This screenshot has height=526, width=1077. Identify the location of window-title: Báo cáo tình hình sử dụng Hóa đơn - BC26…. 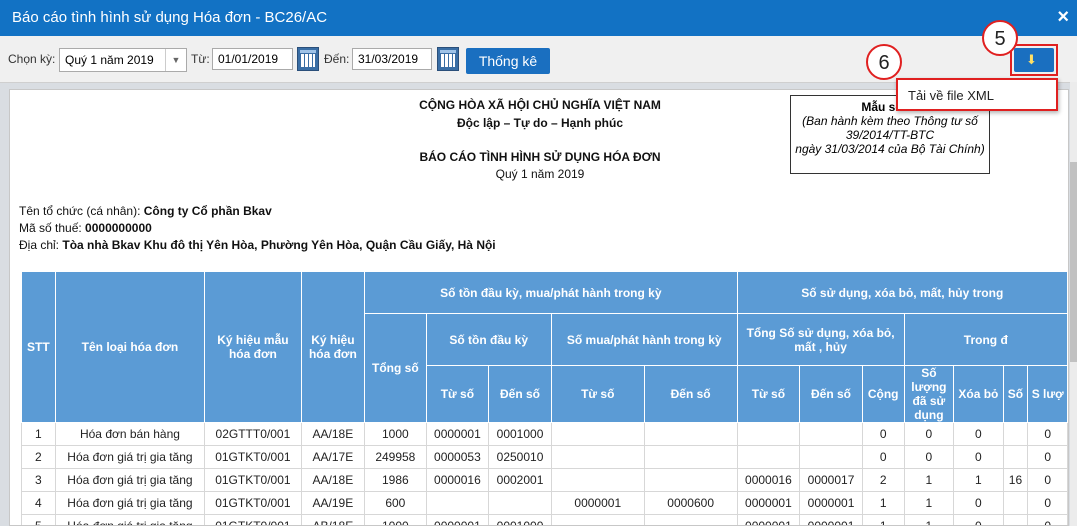
(170, 17).